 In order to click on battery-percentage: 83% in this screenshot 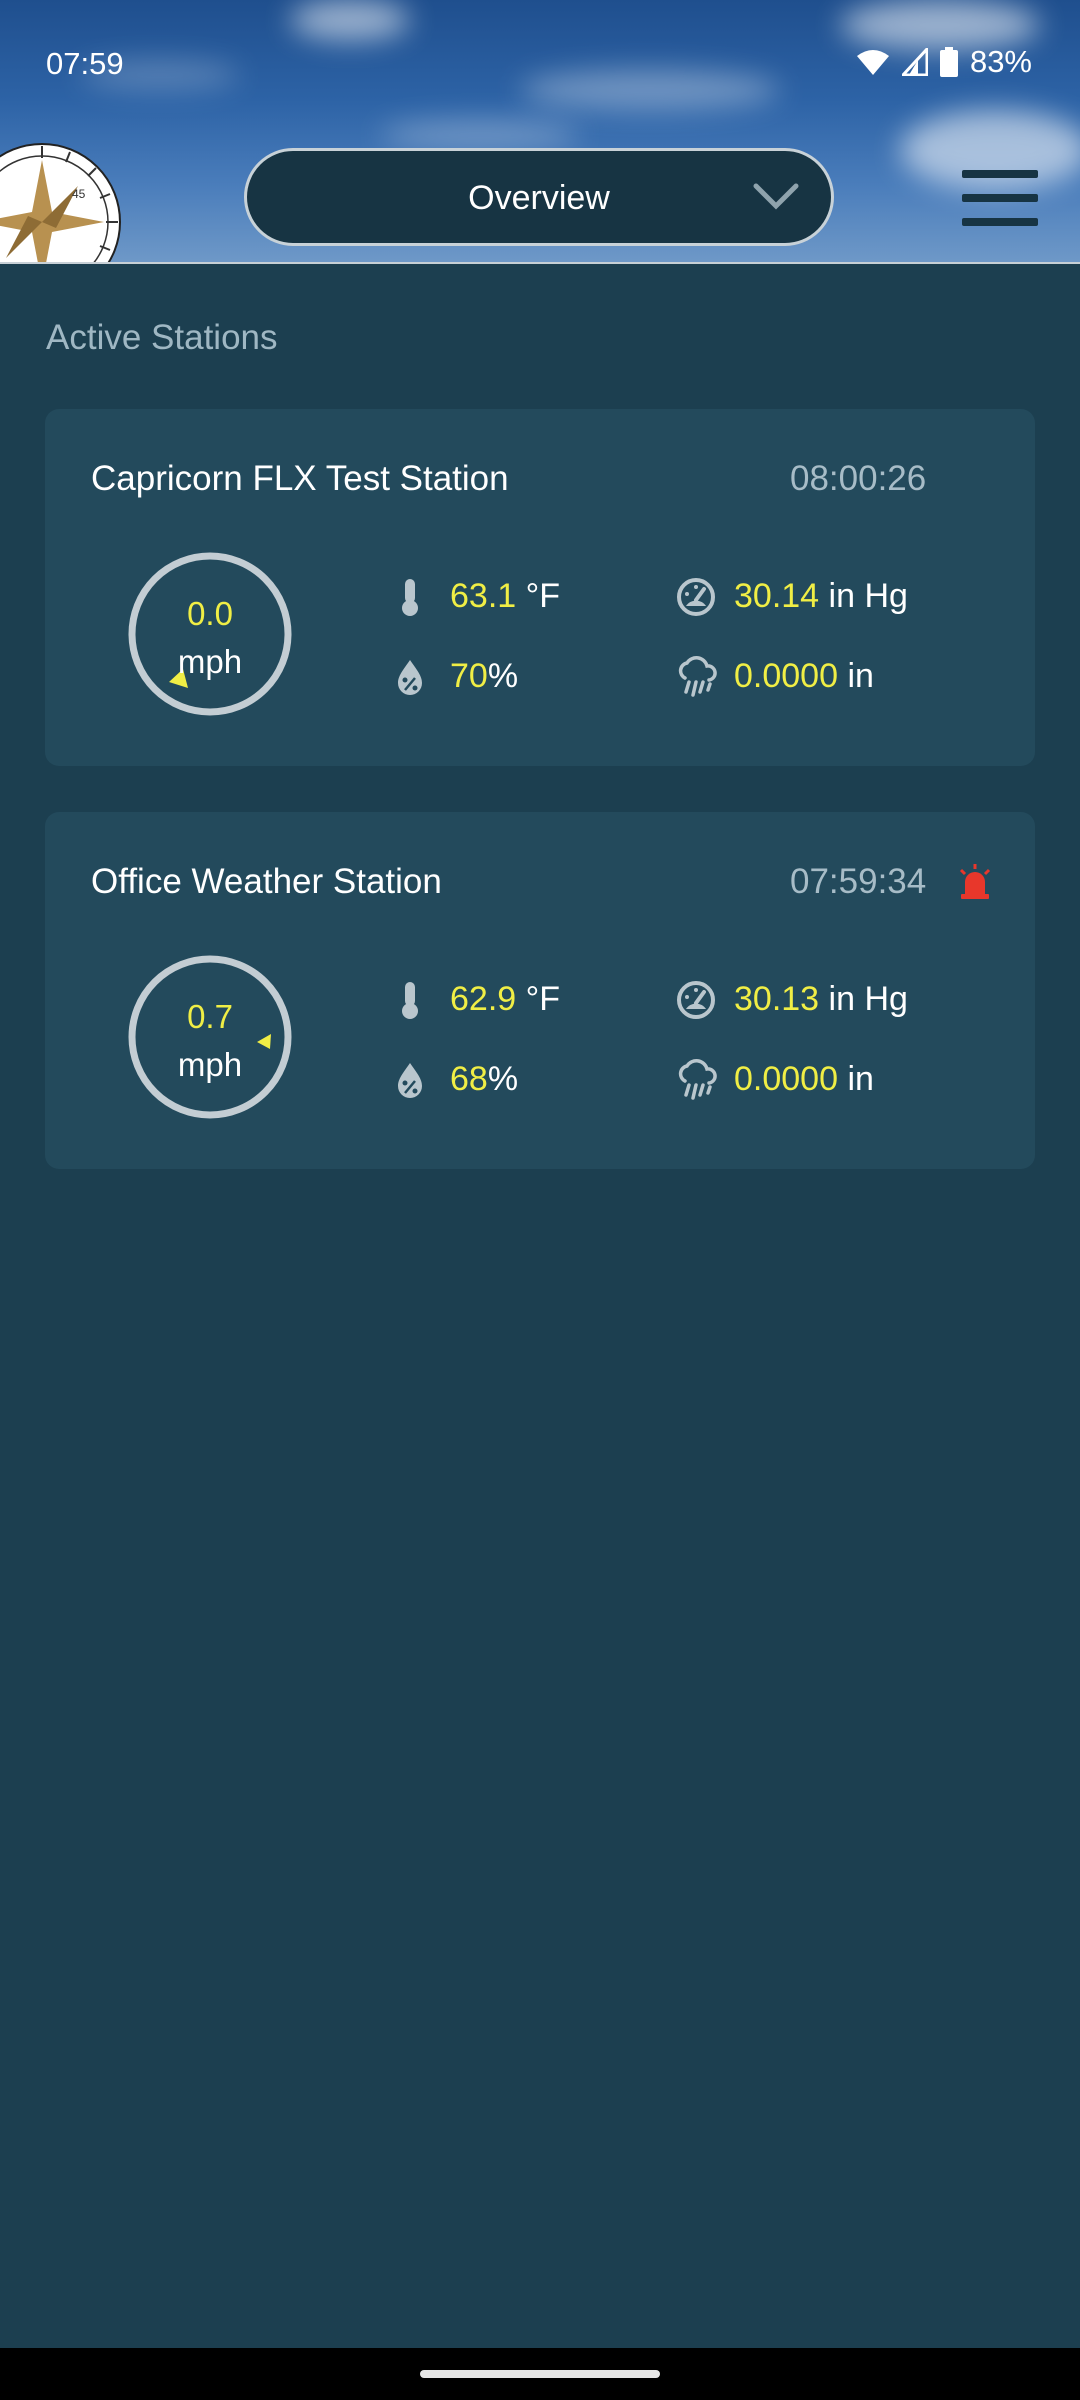, I will do `click(1000, 61)`.